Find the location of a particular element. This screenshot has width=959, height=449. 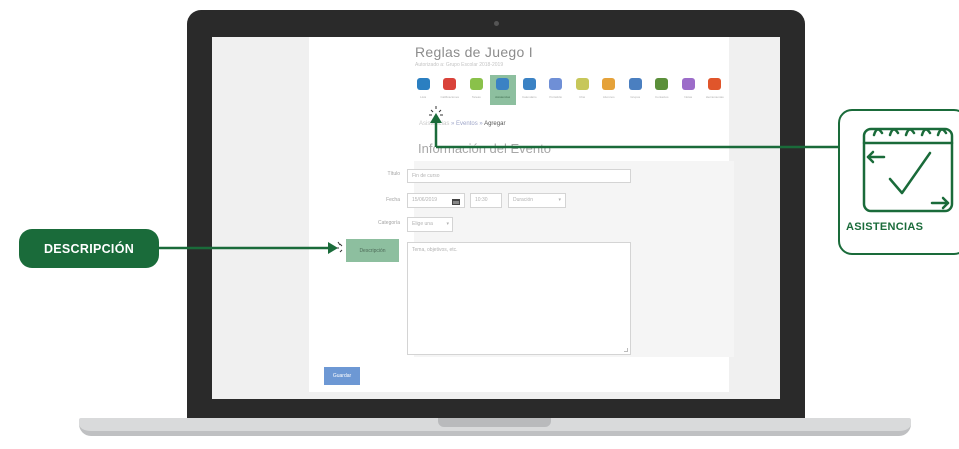

description-arrowhead is located at coordinates (333, 248).